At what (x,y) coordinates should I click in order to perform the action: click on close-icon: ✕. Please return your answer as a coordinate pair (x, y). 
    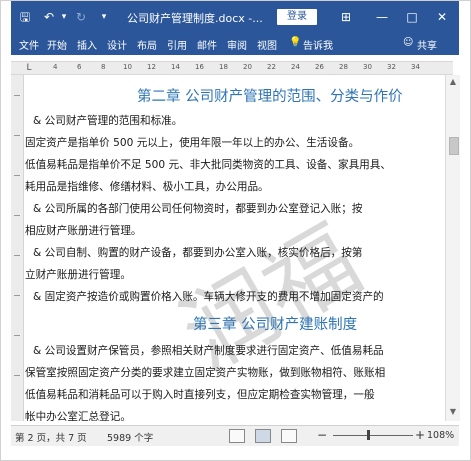
    Looking at the image, I should click on (442, 17).